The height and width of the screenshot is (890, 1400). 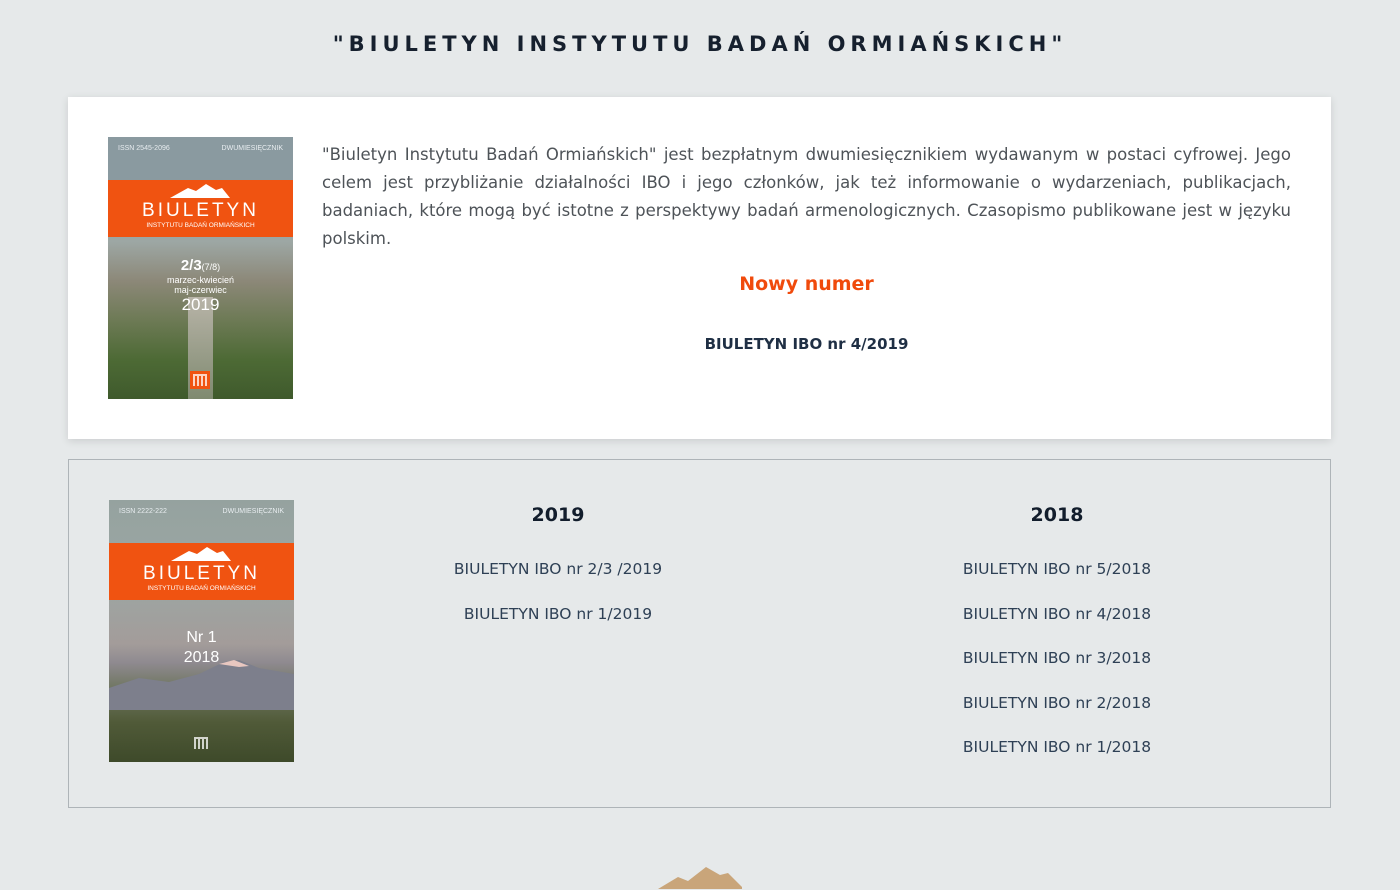 What do you see at coordinates (1057, 515) in the screenshot?
I see `year-heading: 2018` at bounding box center [1057, 515].